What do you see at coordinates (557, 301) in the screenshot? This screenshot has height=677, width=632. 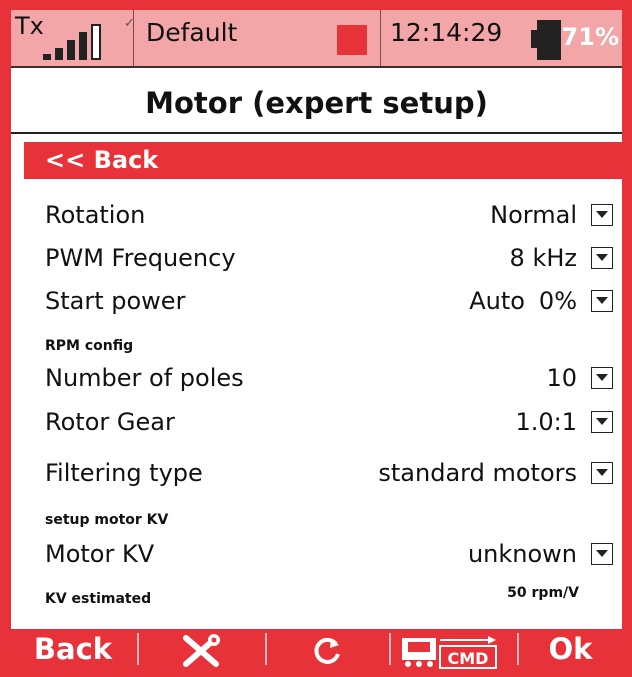 I see `start-power-value: 0%` at bounding box center [557, 301].